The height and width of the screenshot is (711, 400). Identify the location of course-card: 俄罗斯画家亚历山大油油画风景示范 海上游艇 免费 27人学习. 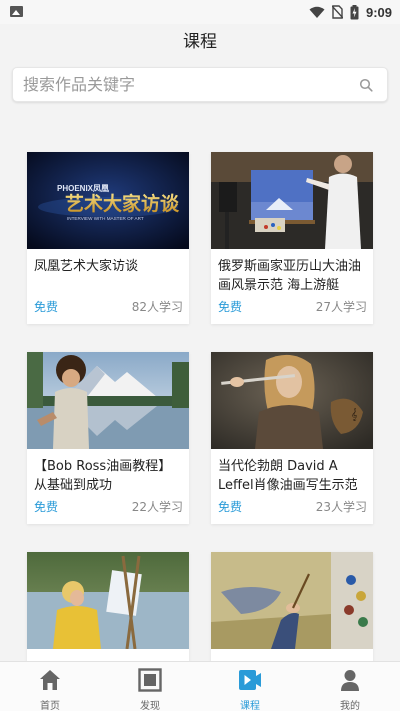
(292, 238).